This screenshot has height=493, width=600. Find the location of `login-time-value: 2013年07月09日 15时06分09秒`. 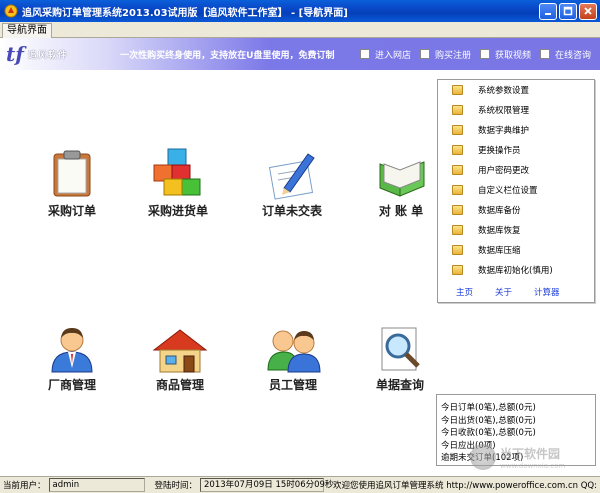

login-time-value: 2013年07月09日 15时06分09秒 is located at coordinates (266, 485).